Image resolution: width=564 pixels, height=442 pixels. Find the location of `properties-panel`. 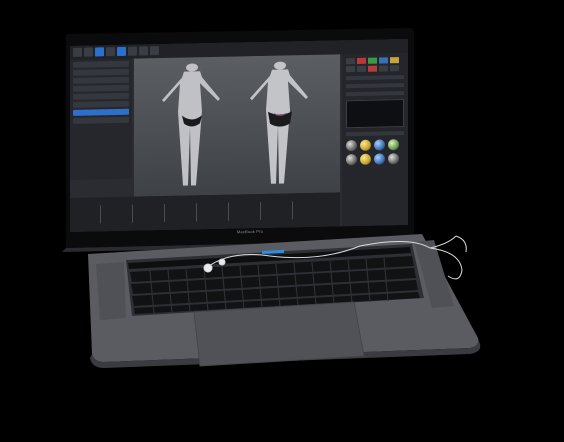

properties-panel is located at coordinates (375, 139).